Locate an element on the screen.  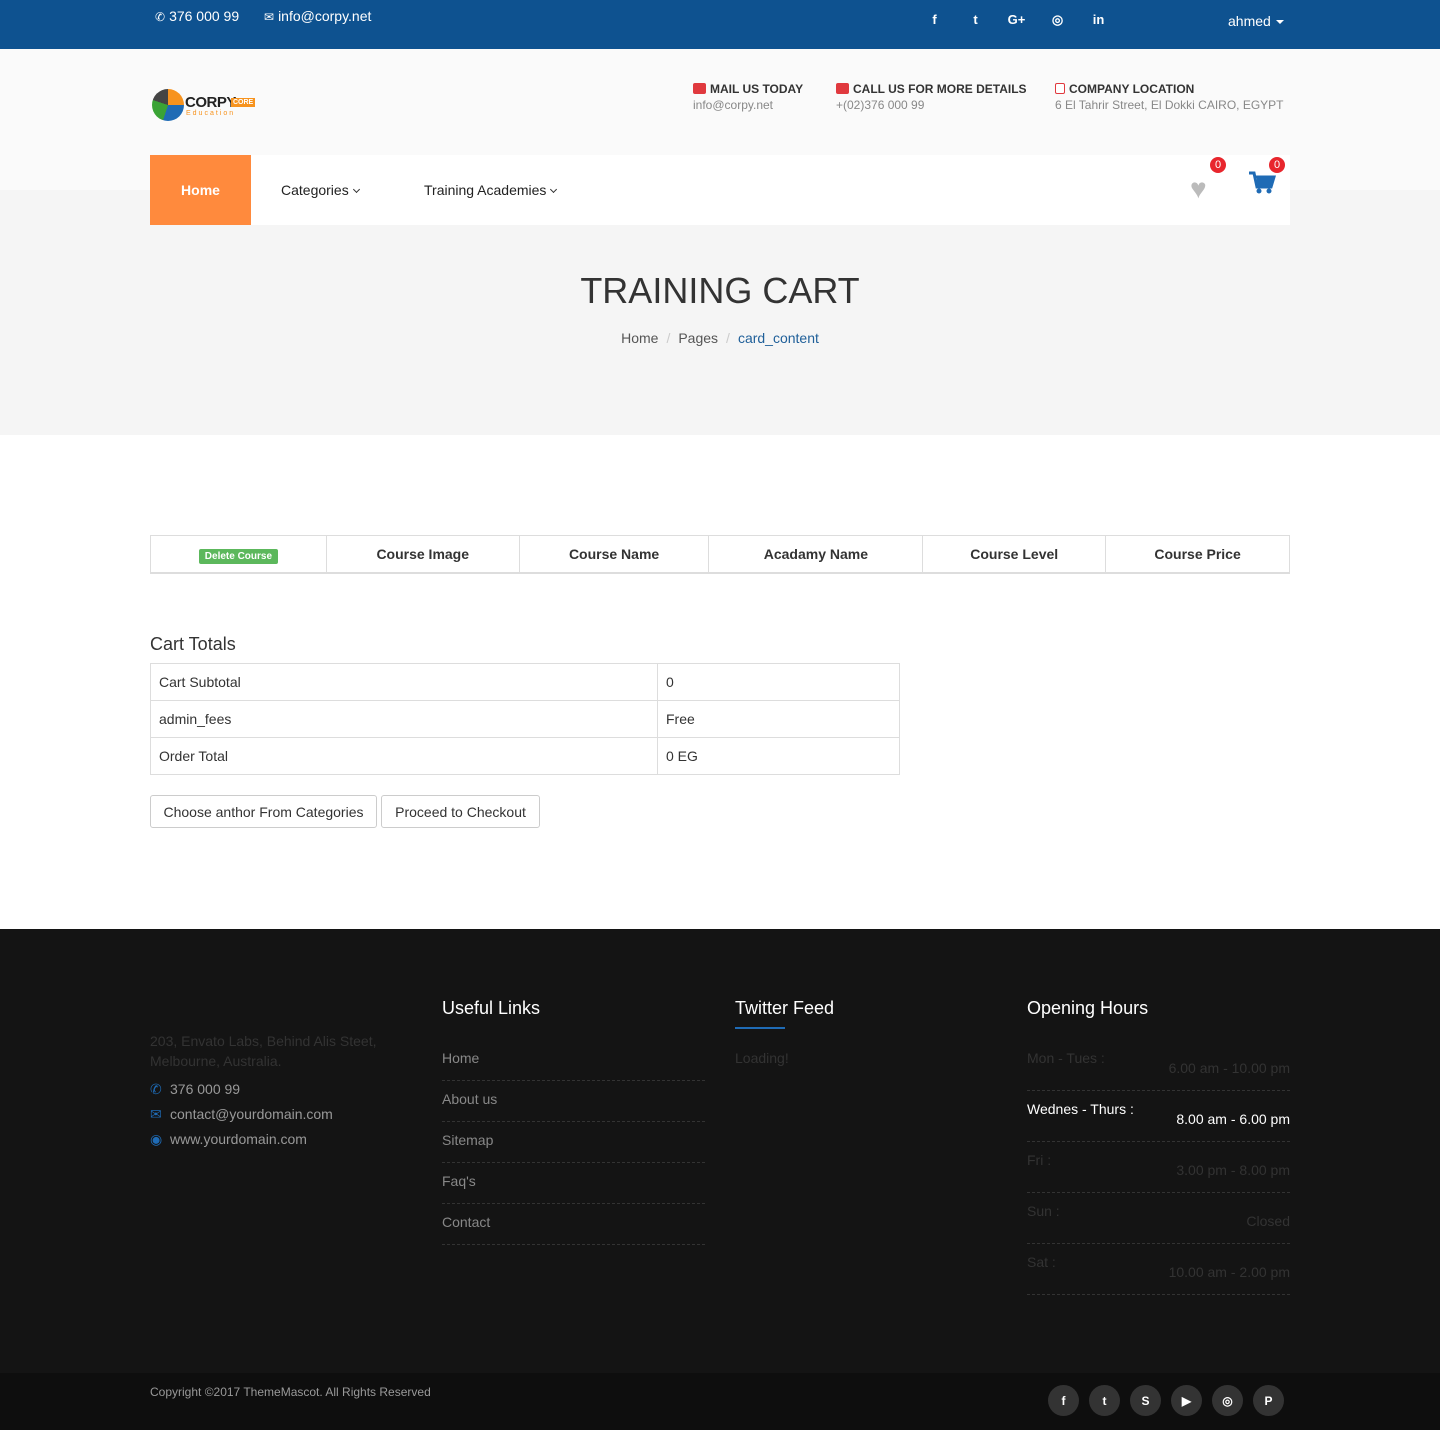
user-menu: ahmed is located at coordinates (1256, 21).